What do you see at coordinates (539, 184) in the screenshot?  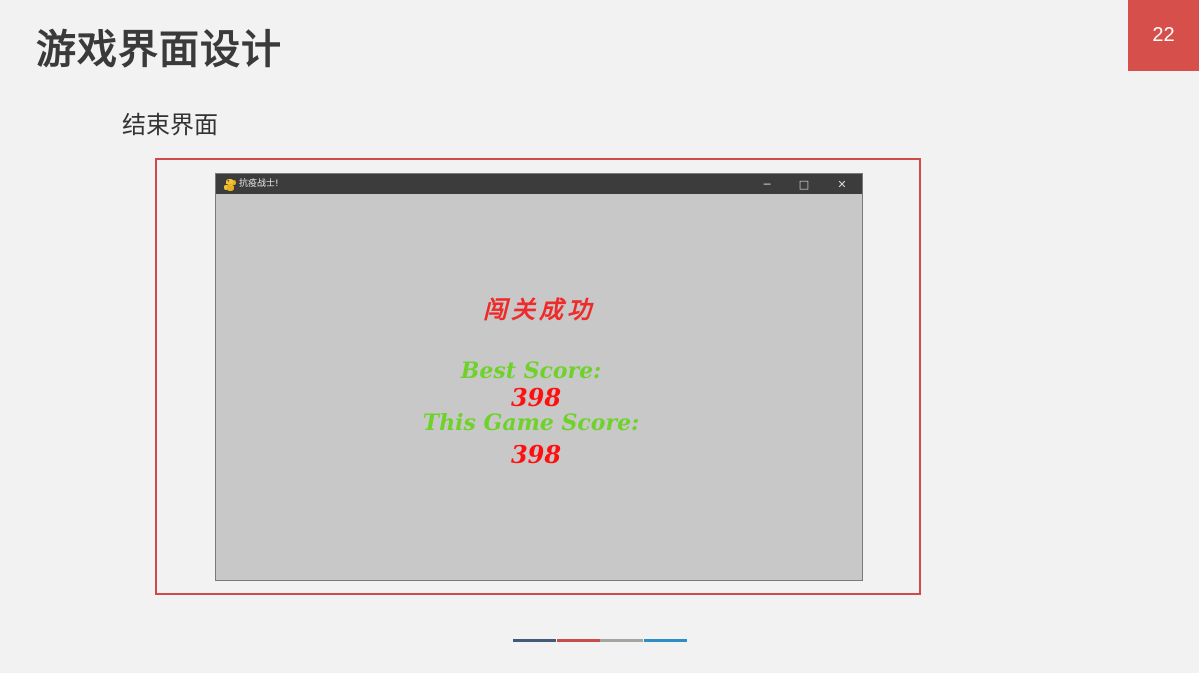 I see `window-titlebar: 抗疫战士! ─ □ ✕` at bounding box center [539, 184].